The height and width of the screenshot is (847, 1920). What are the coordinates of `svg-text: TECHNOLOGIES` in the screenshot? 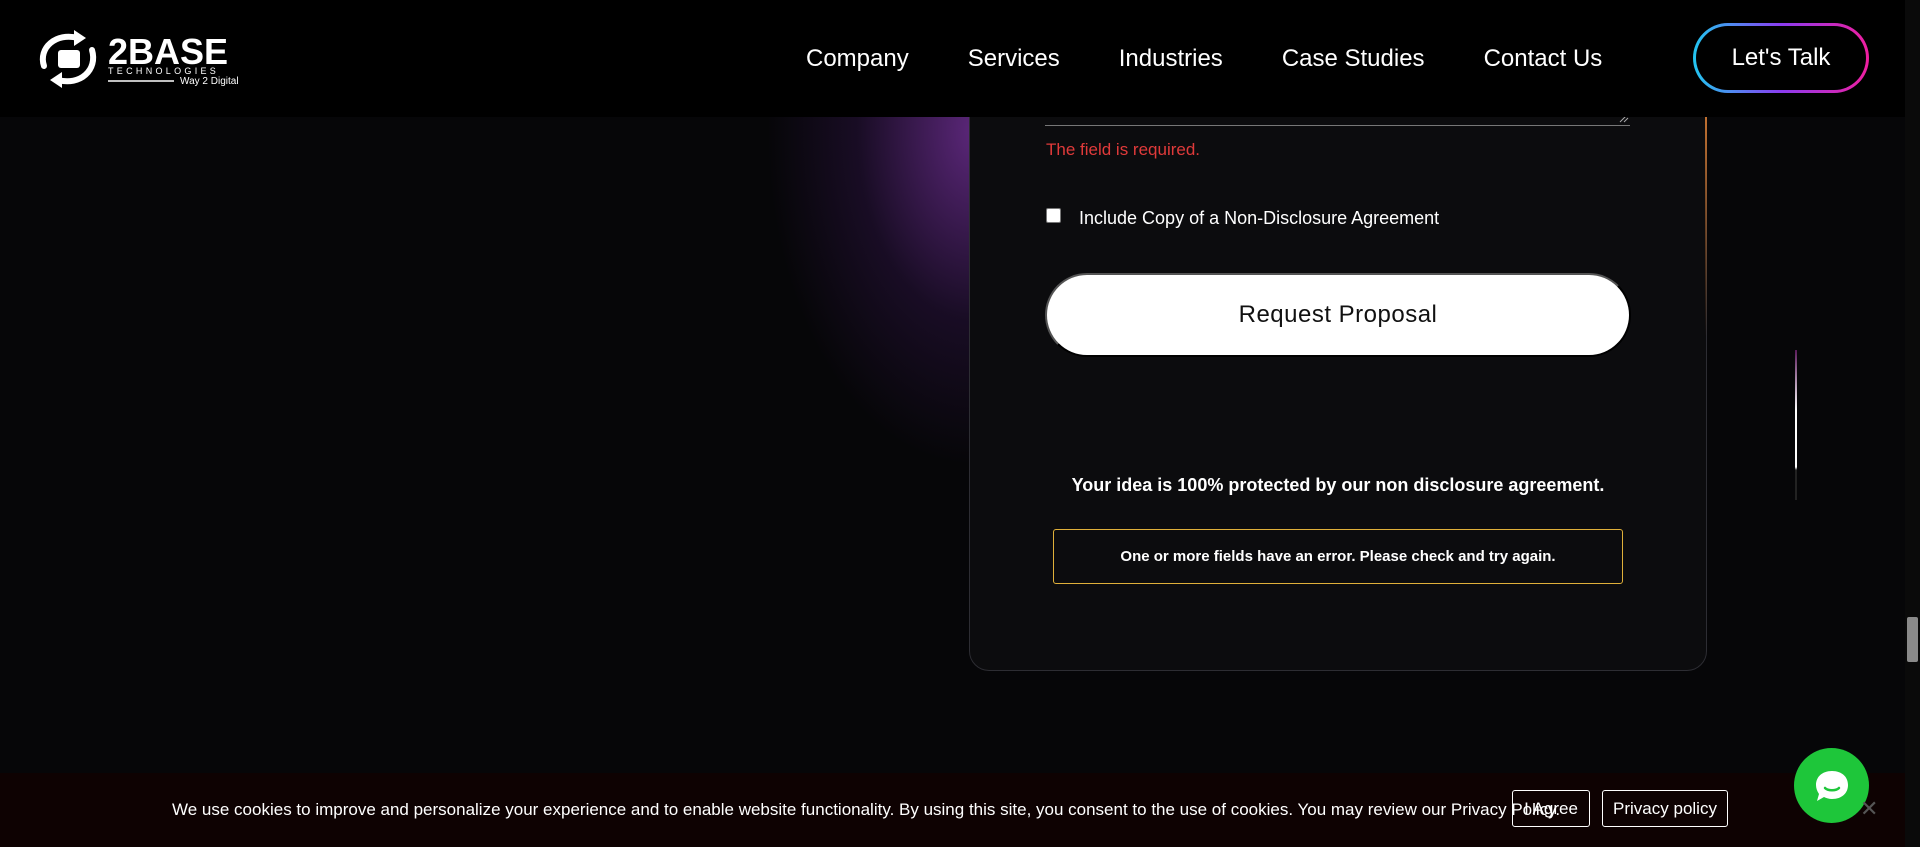 It's located at (163, 71).